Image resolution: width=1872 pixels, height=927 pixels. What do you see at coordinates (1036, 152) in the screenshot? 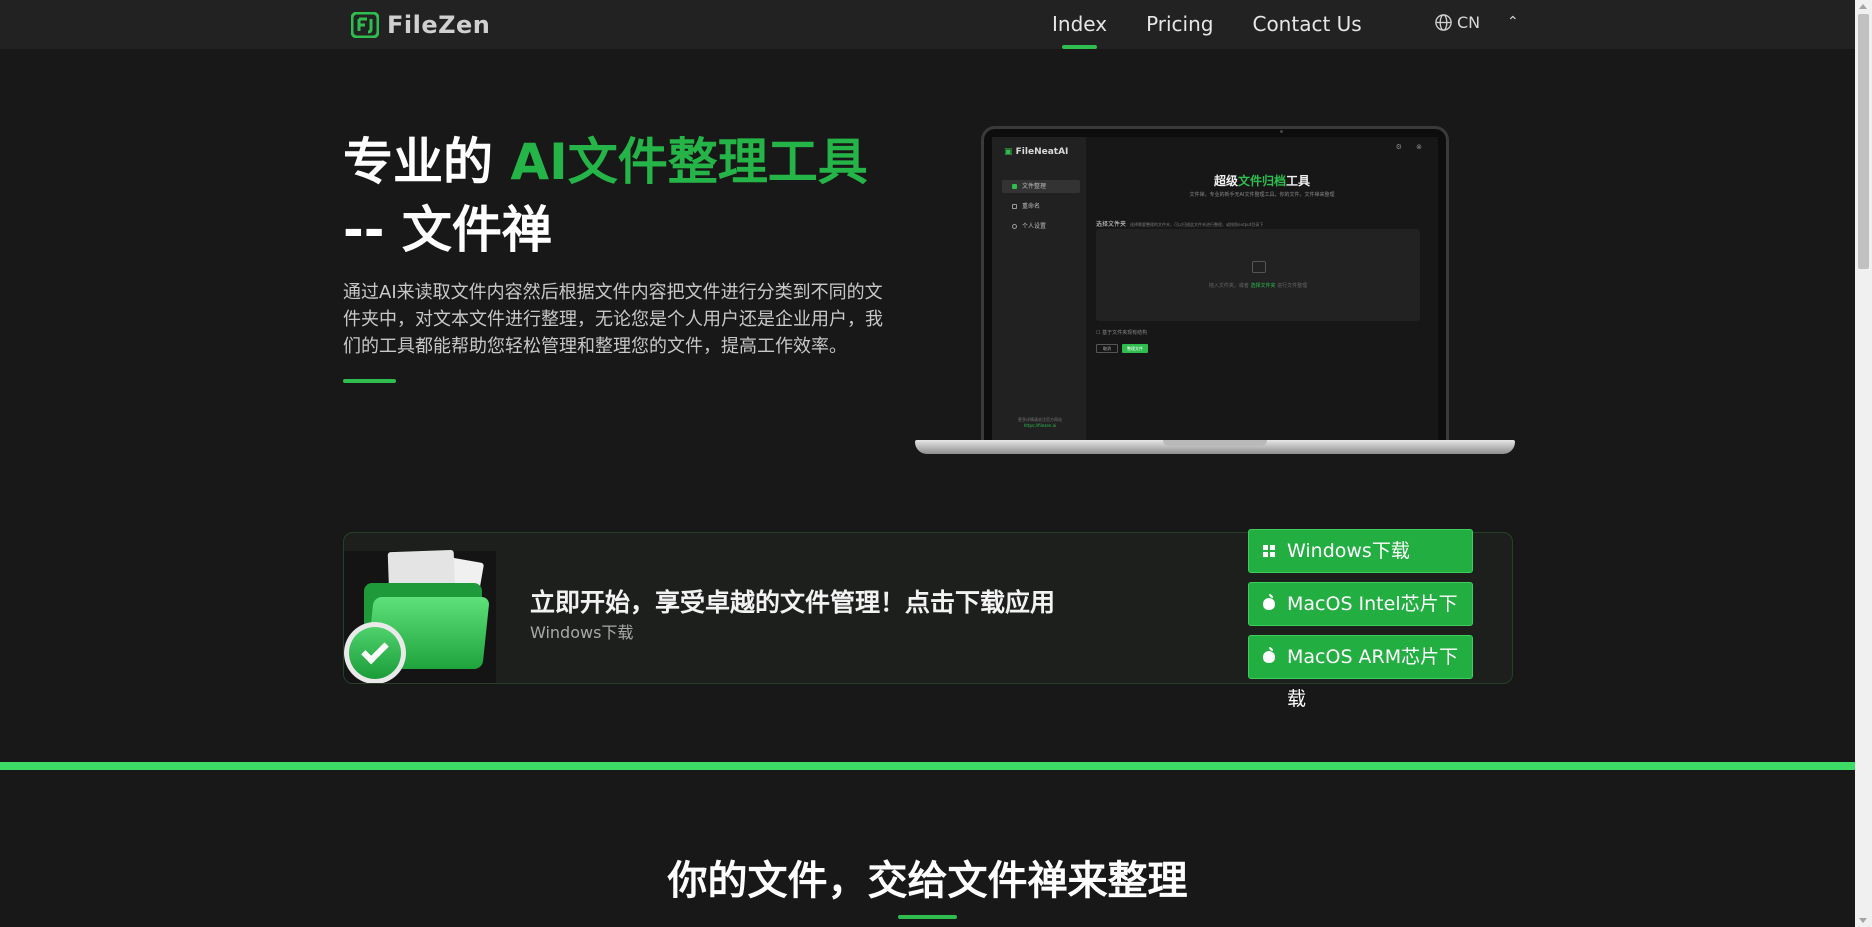
I see `app-logo: ▣ FileNeatAI` at bounding box center [1036, 152].